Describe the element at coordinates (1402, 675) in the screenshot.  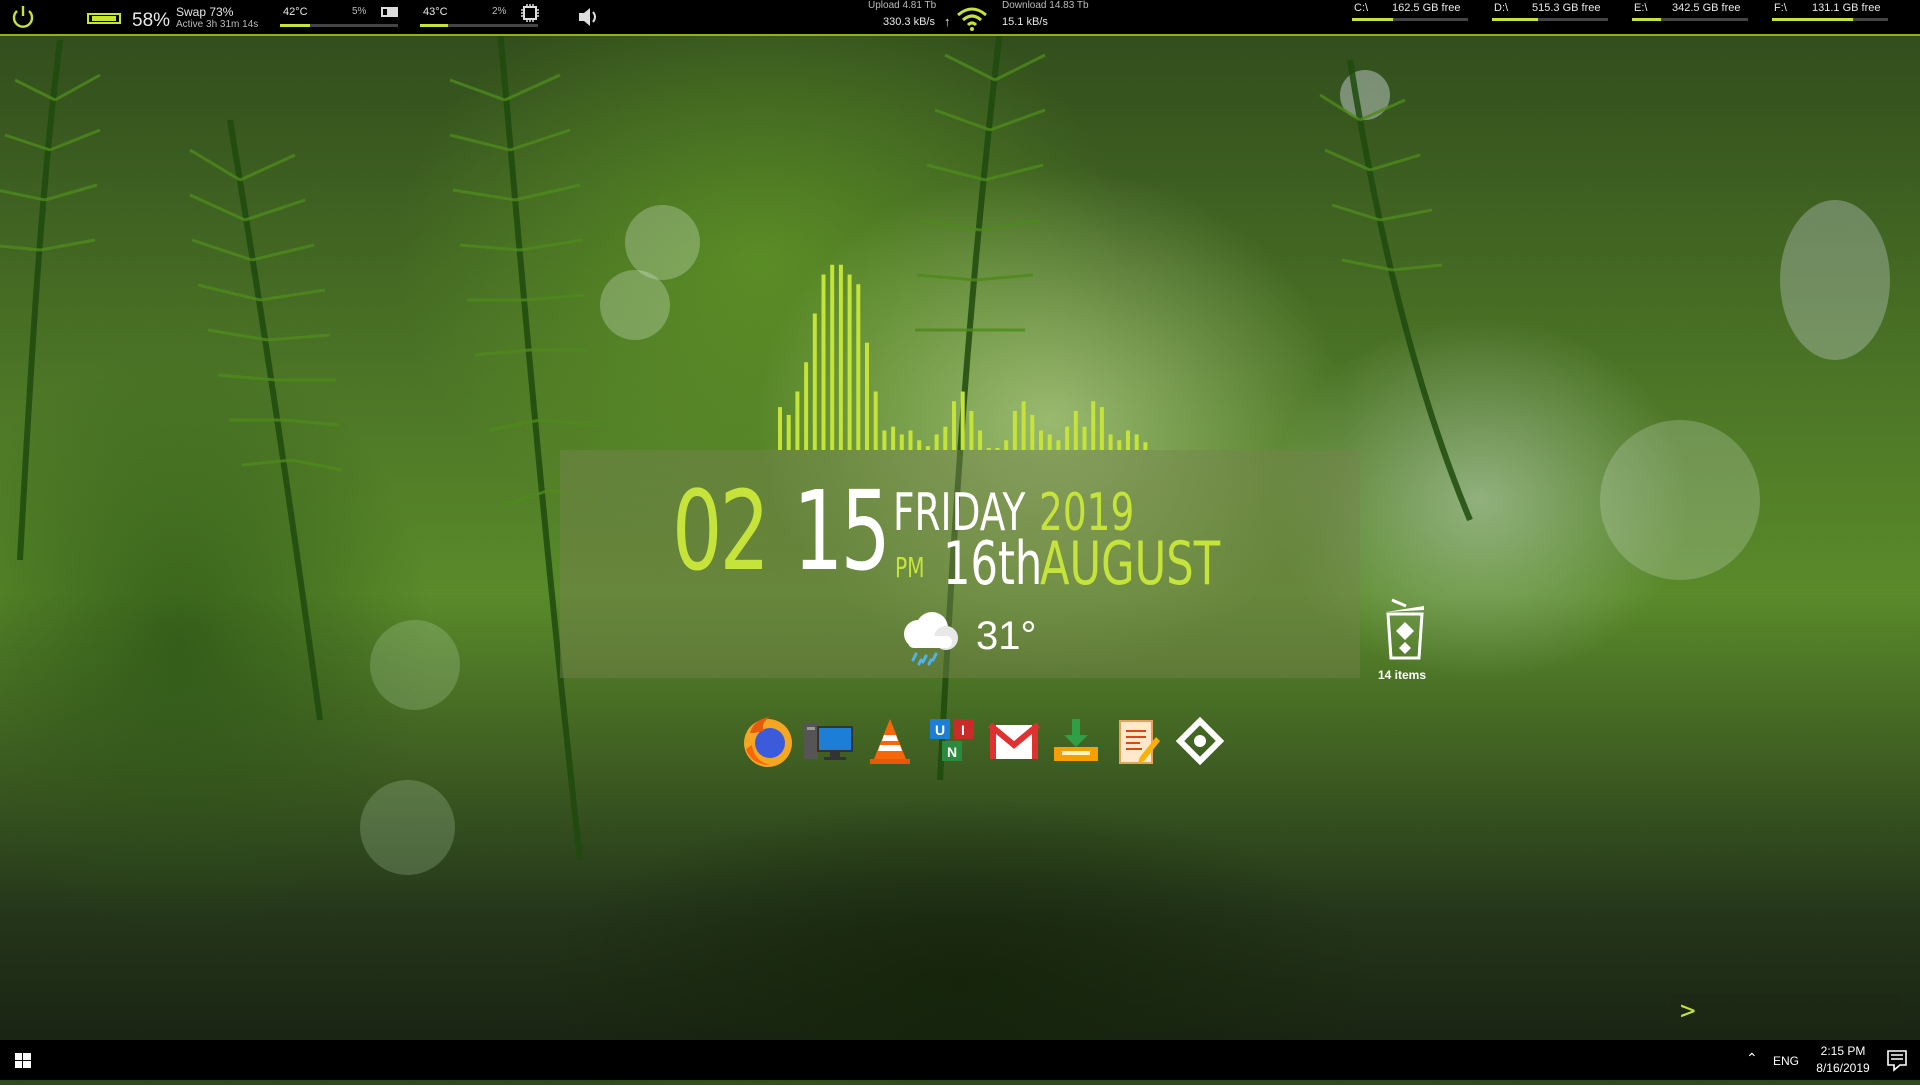
I see `recycle-bin-count: 14 items` at that location.